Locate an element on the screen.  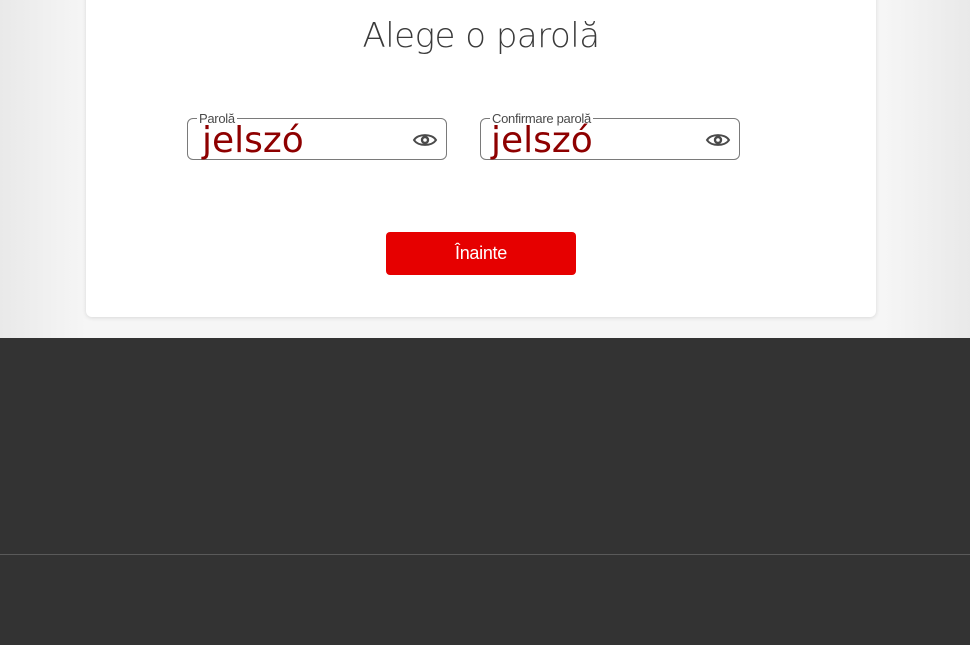
password-field-border: Parolă jelszó is located at coordinates (317, 136).